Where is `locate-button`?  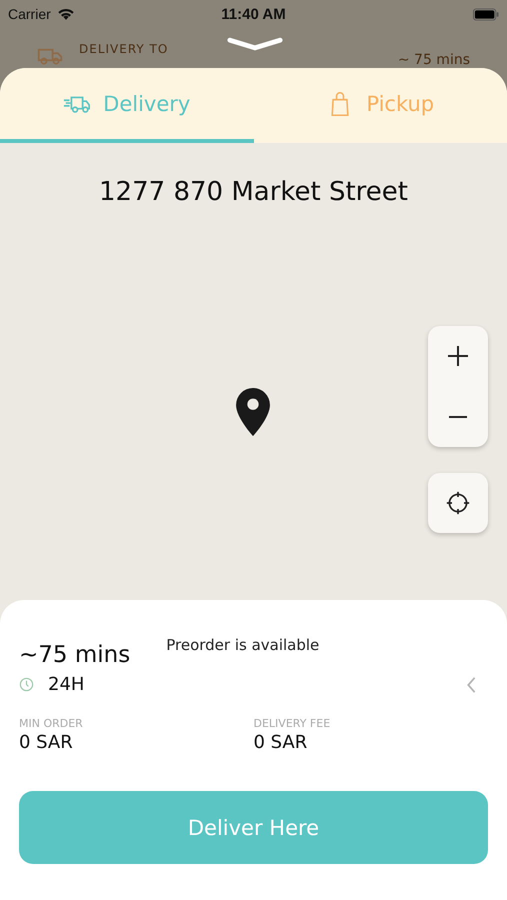 locate-button is located at coordinates (458, 503).